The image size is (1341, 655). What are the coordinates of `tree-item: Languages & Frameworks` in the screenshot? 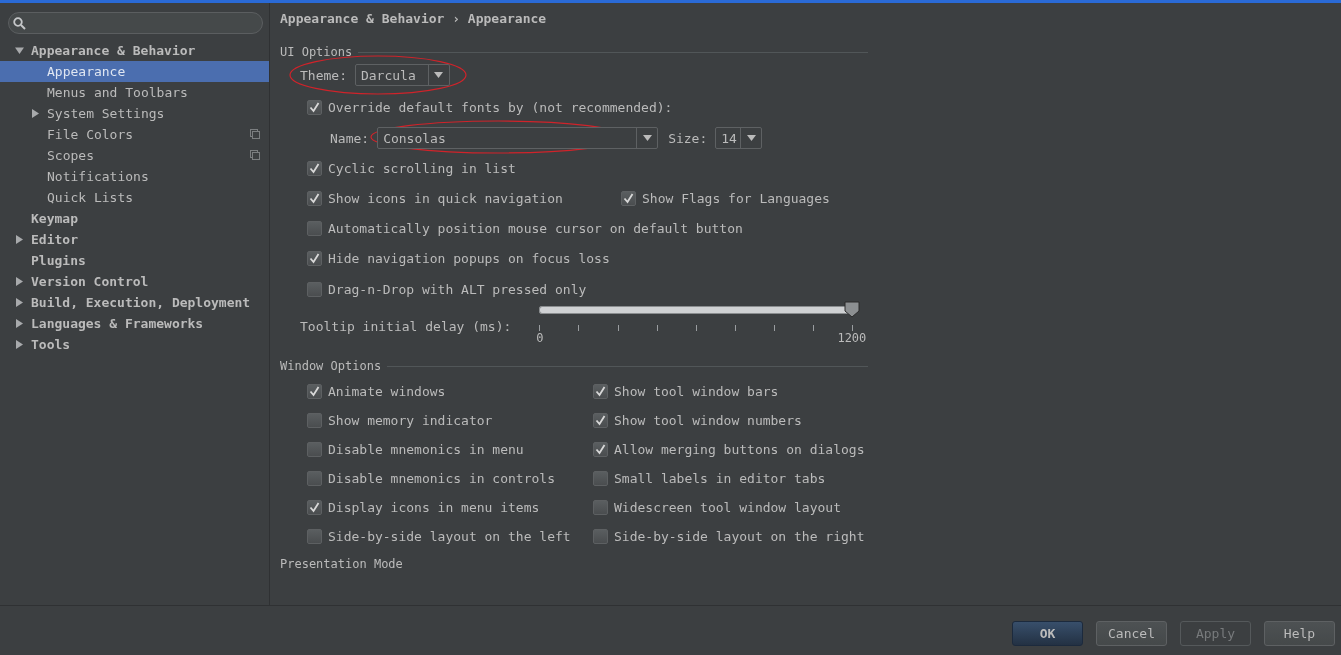 It's located at (134, 323).